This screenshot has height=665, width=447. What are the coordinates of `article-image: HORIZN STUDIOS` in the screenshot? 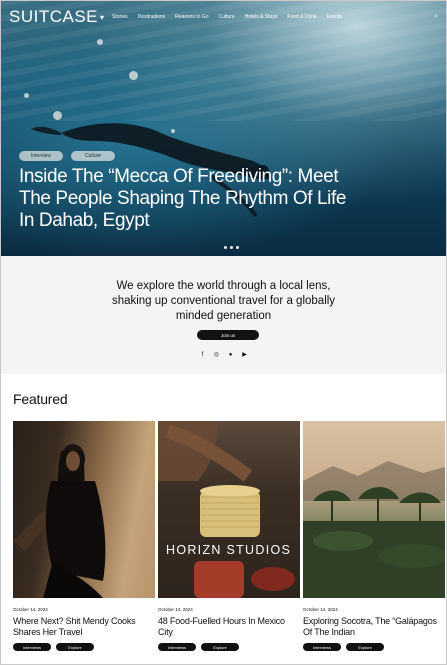 It's located at (229, 509).